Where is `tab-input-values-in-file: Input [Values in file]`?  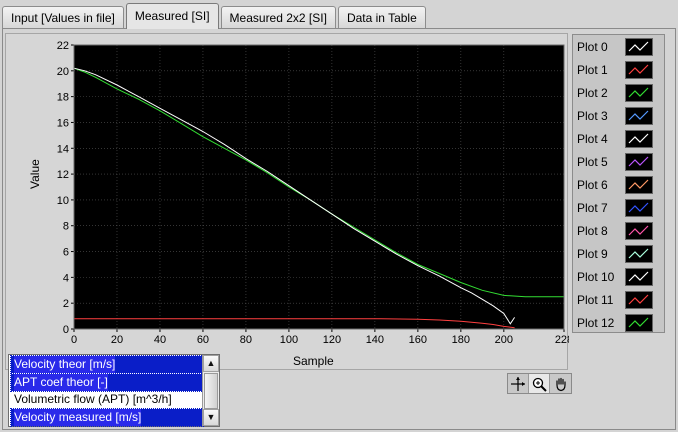 tab-input-values-in-file: Input [Values in file] is located at coordinates (63, 17).